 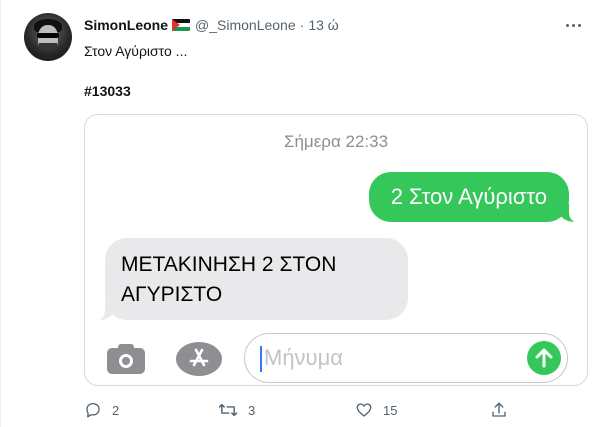 What do you see at coordinates (390, 410) in the screenshot?
I see `like-count: 15` at bounding box center [390, 410].